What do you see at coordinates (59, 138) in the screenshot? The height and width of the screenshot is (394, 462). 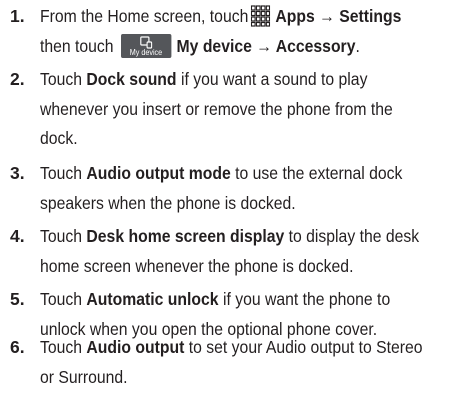 I see `step-line: dock.` at bounding box center [59, 138].